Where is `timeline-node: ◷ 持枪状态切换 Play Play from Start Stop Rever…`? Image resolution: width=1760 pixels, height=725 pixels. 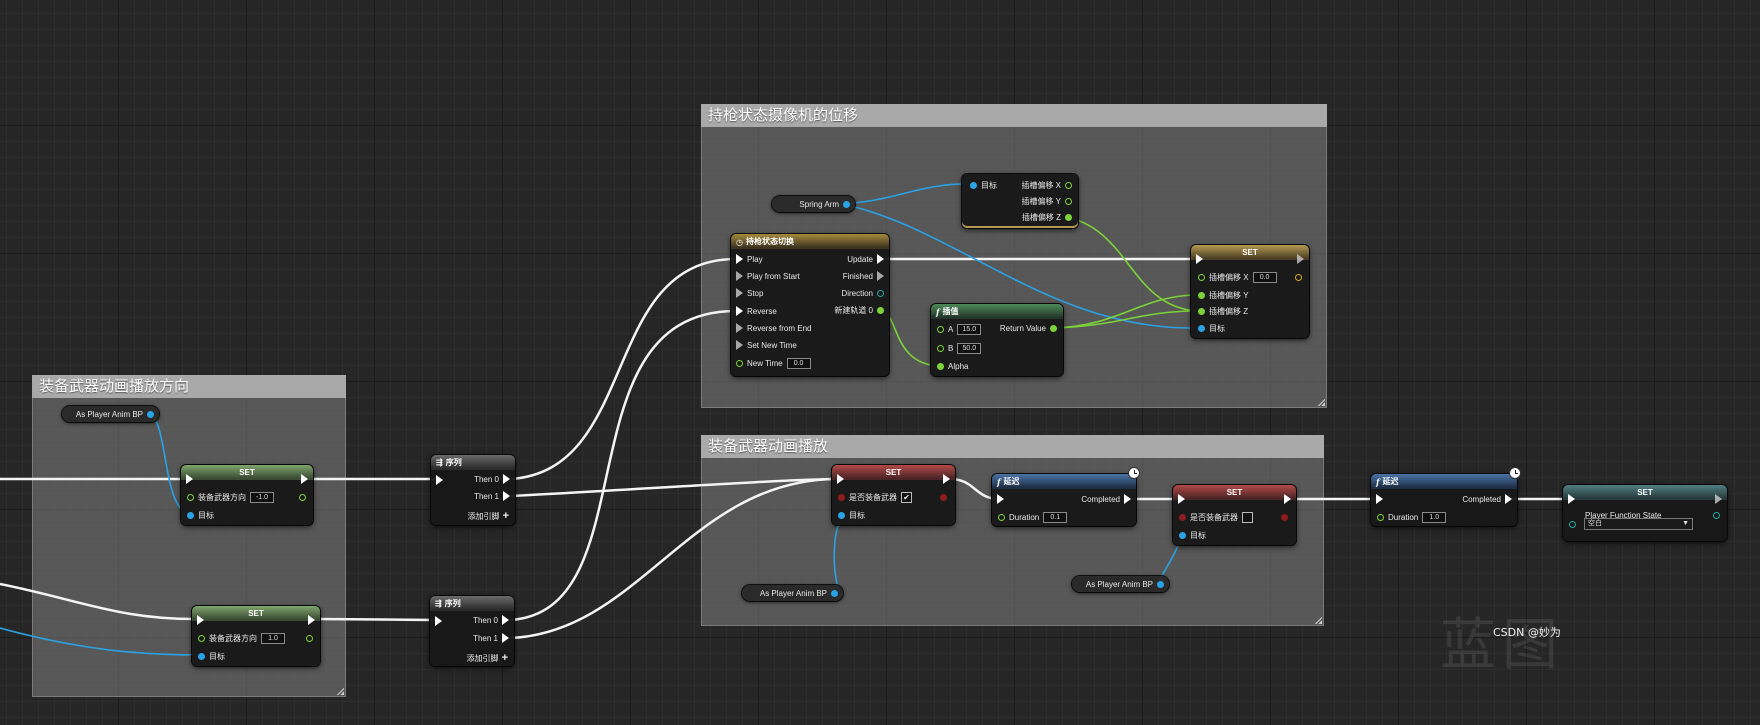
timeline-node: ◷ 持枪状态切换 Play Play from Start Stop Rever… is located at coordinates (810, 305).